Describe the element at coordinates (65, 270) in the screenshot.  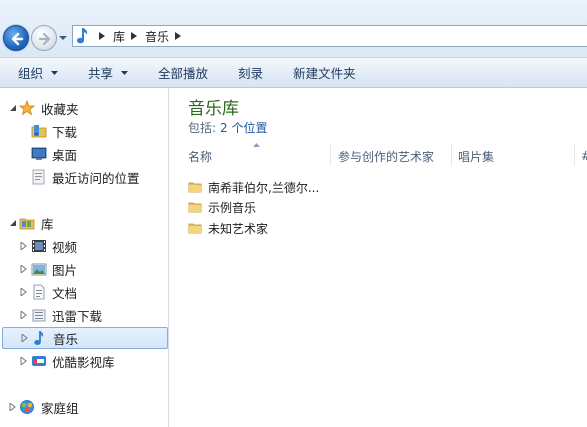
I see `nav-pictures-label: 图片` at that location.